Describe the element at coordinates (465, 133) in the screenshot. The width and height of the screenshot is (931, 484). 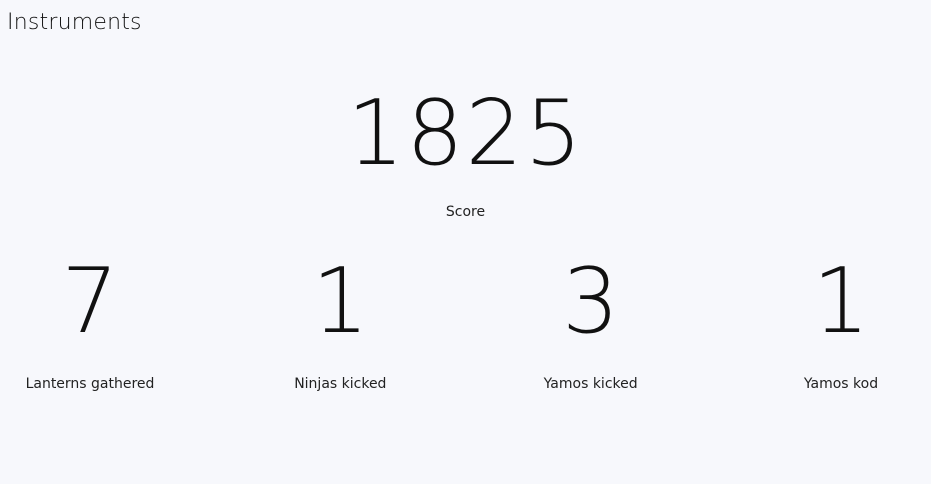
I see `score-value: 1825` at that location.